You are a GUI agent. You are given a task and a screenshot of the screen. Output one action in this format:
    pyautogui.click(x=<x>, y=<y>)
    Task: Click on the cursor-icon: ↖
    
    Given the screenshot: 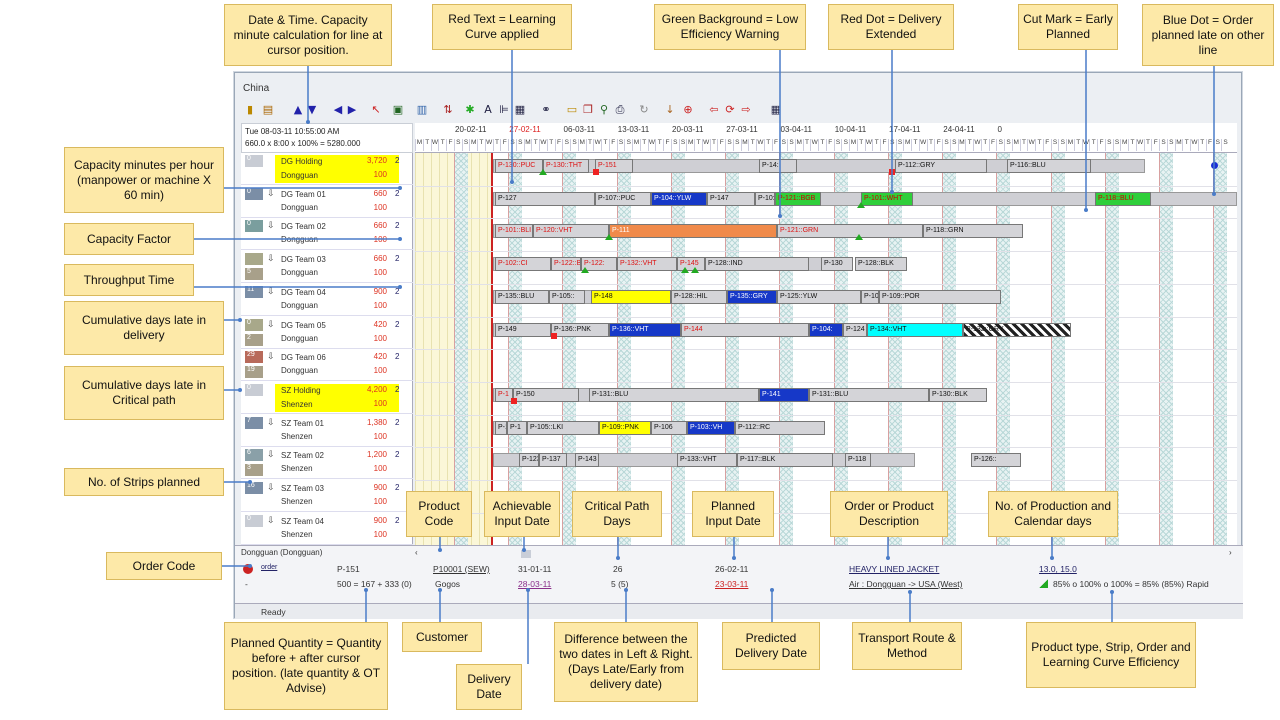 What is the action you would take?
    pyautogui.click(x=376, y=110)
    